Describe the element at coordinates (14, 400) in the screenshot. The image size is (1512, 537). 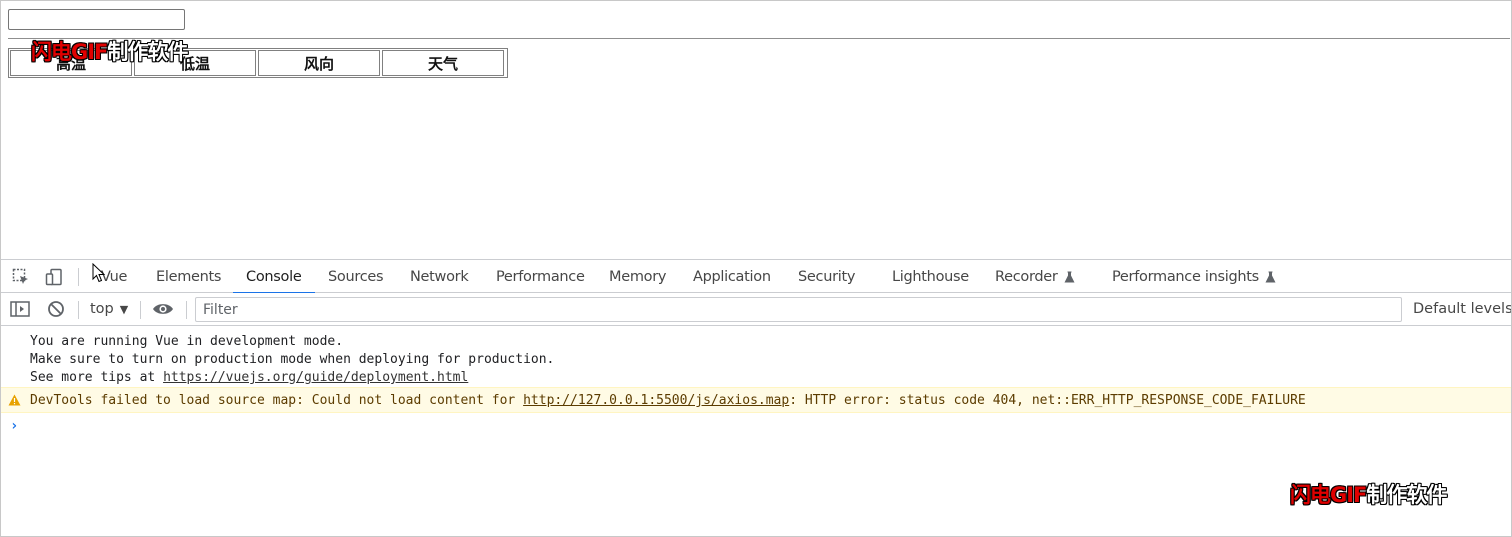
I see `warning-icon` at that location.